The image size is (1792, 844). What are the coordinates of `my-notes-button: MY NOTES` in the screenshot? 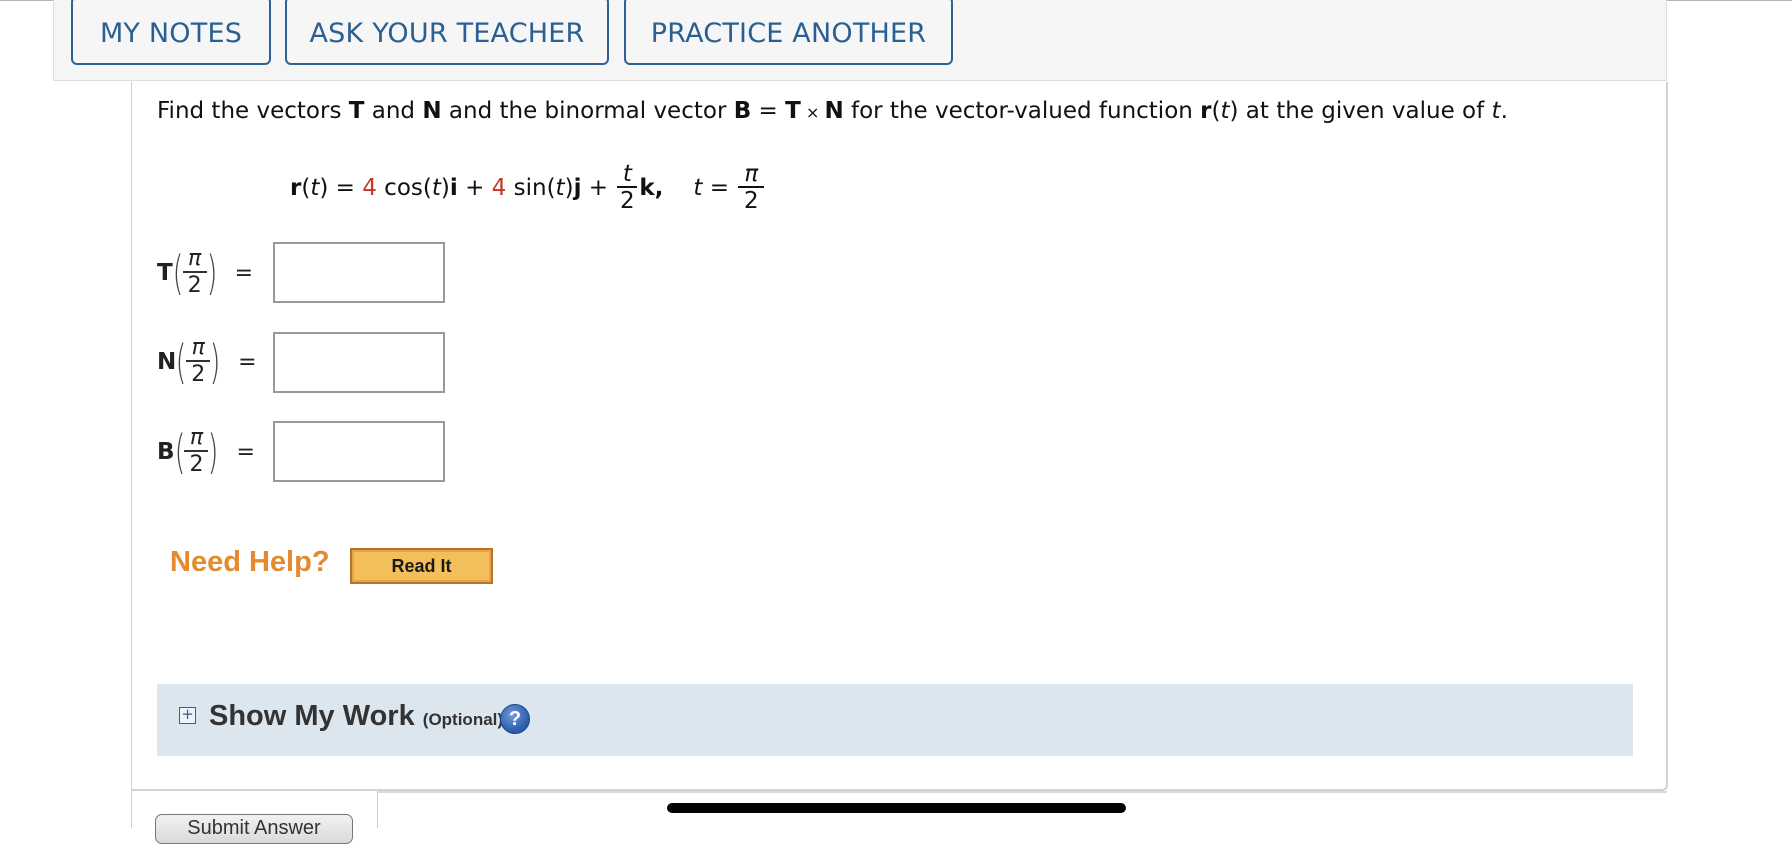 It's located at (171, 32).